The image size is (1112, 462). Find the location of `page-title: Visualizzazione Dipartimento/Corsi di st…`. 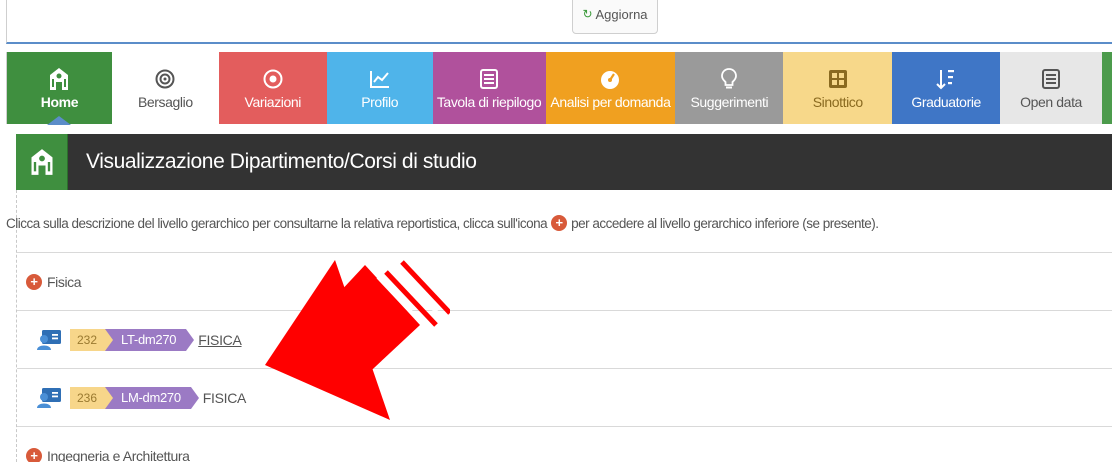

page-title: Visualizzazione Dipartimento/Corsi di st… is located at coordinates (281, 161).